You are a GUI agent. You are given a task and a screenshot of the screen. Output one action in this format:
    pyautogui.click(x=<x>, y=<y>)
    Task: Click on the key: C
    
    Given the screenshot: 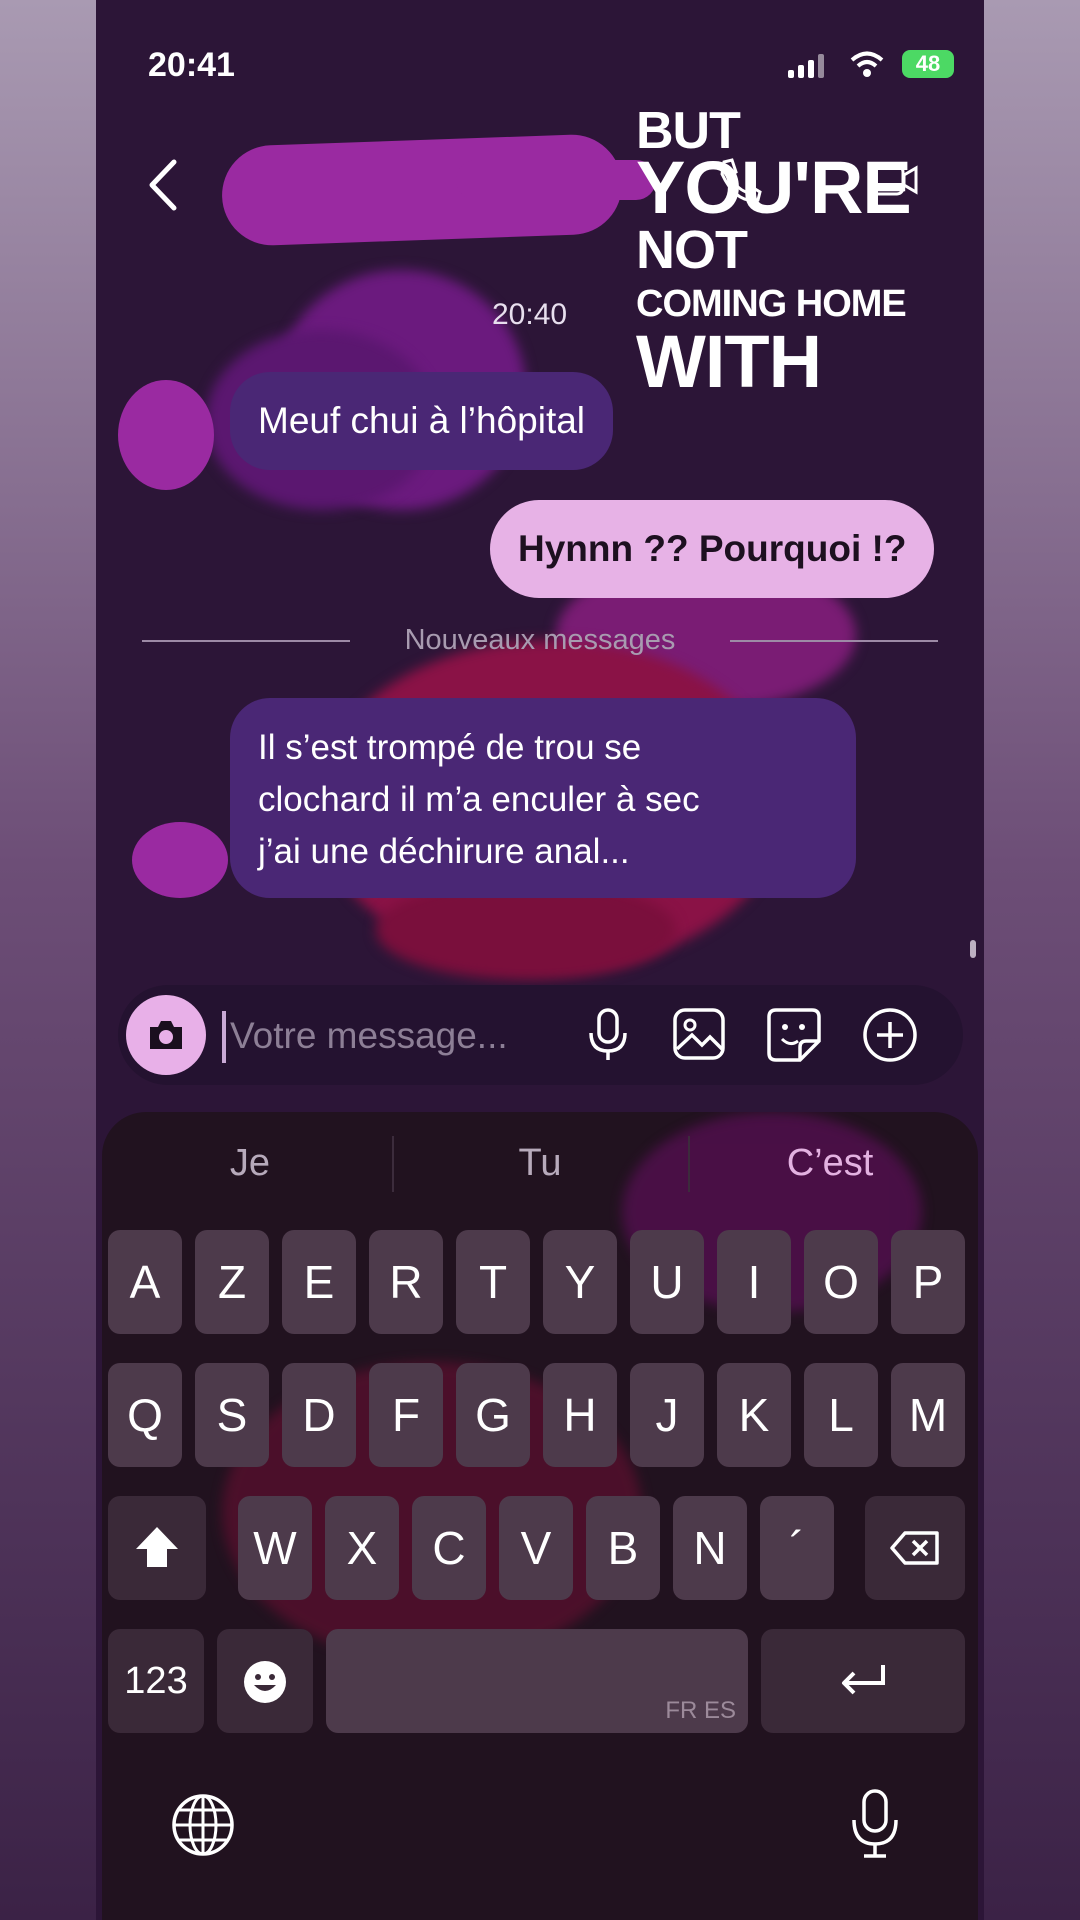 What is the action you would take?
    pyautogui.click(x=449, y=1548)
    